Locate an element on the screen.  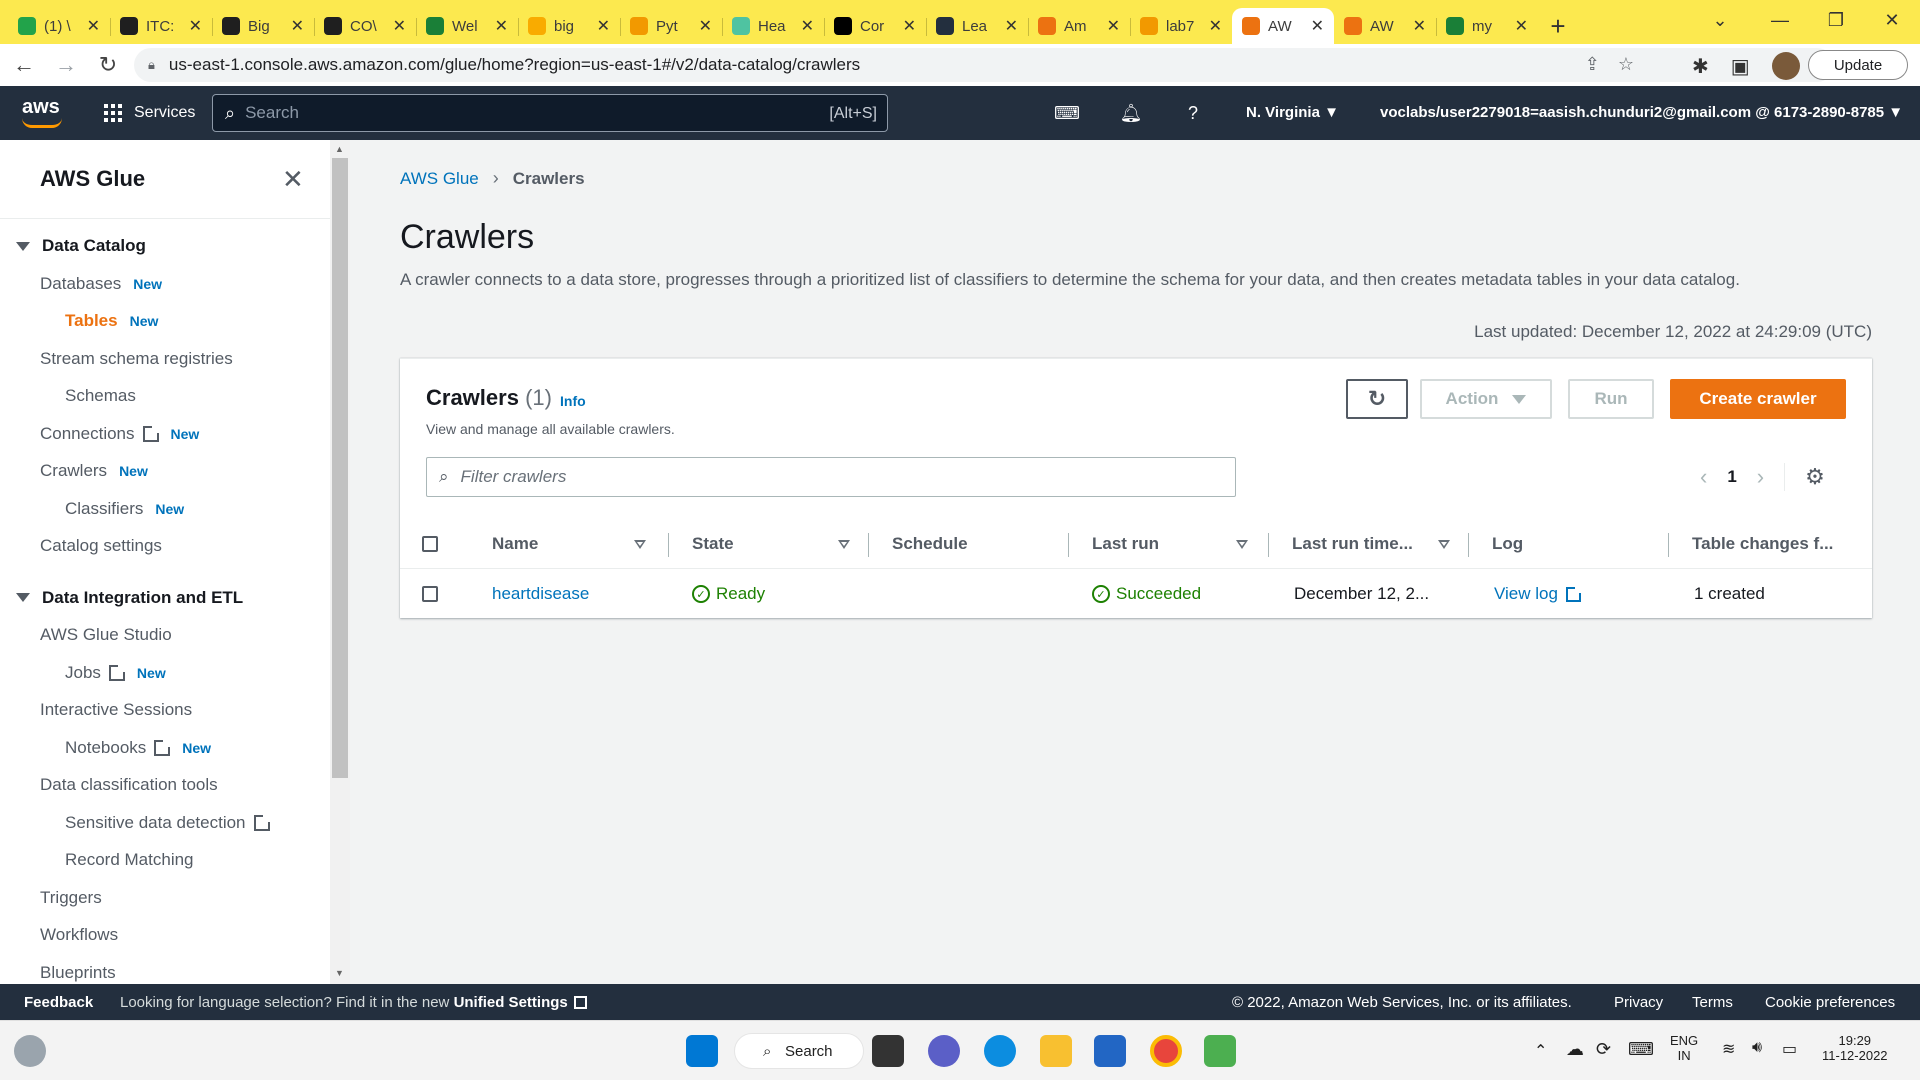
row-checkbox is located at coordinates (430, 594).